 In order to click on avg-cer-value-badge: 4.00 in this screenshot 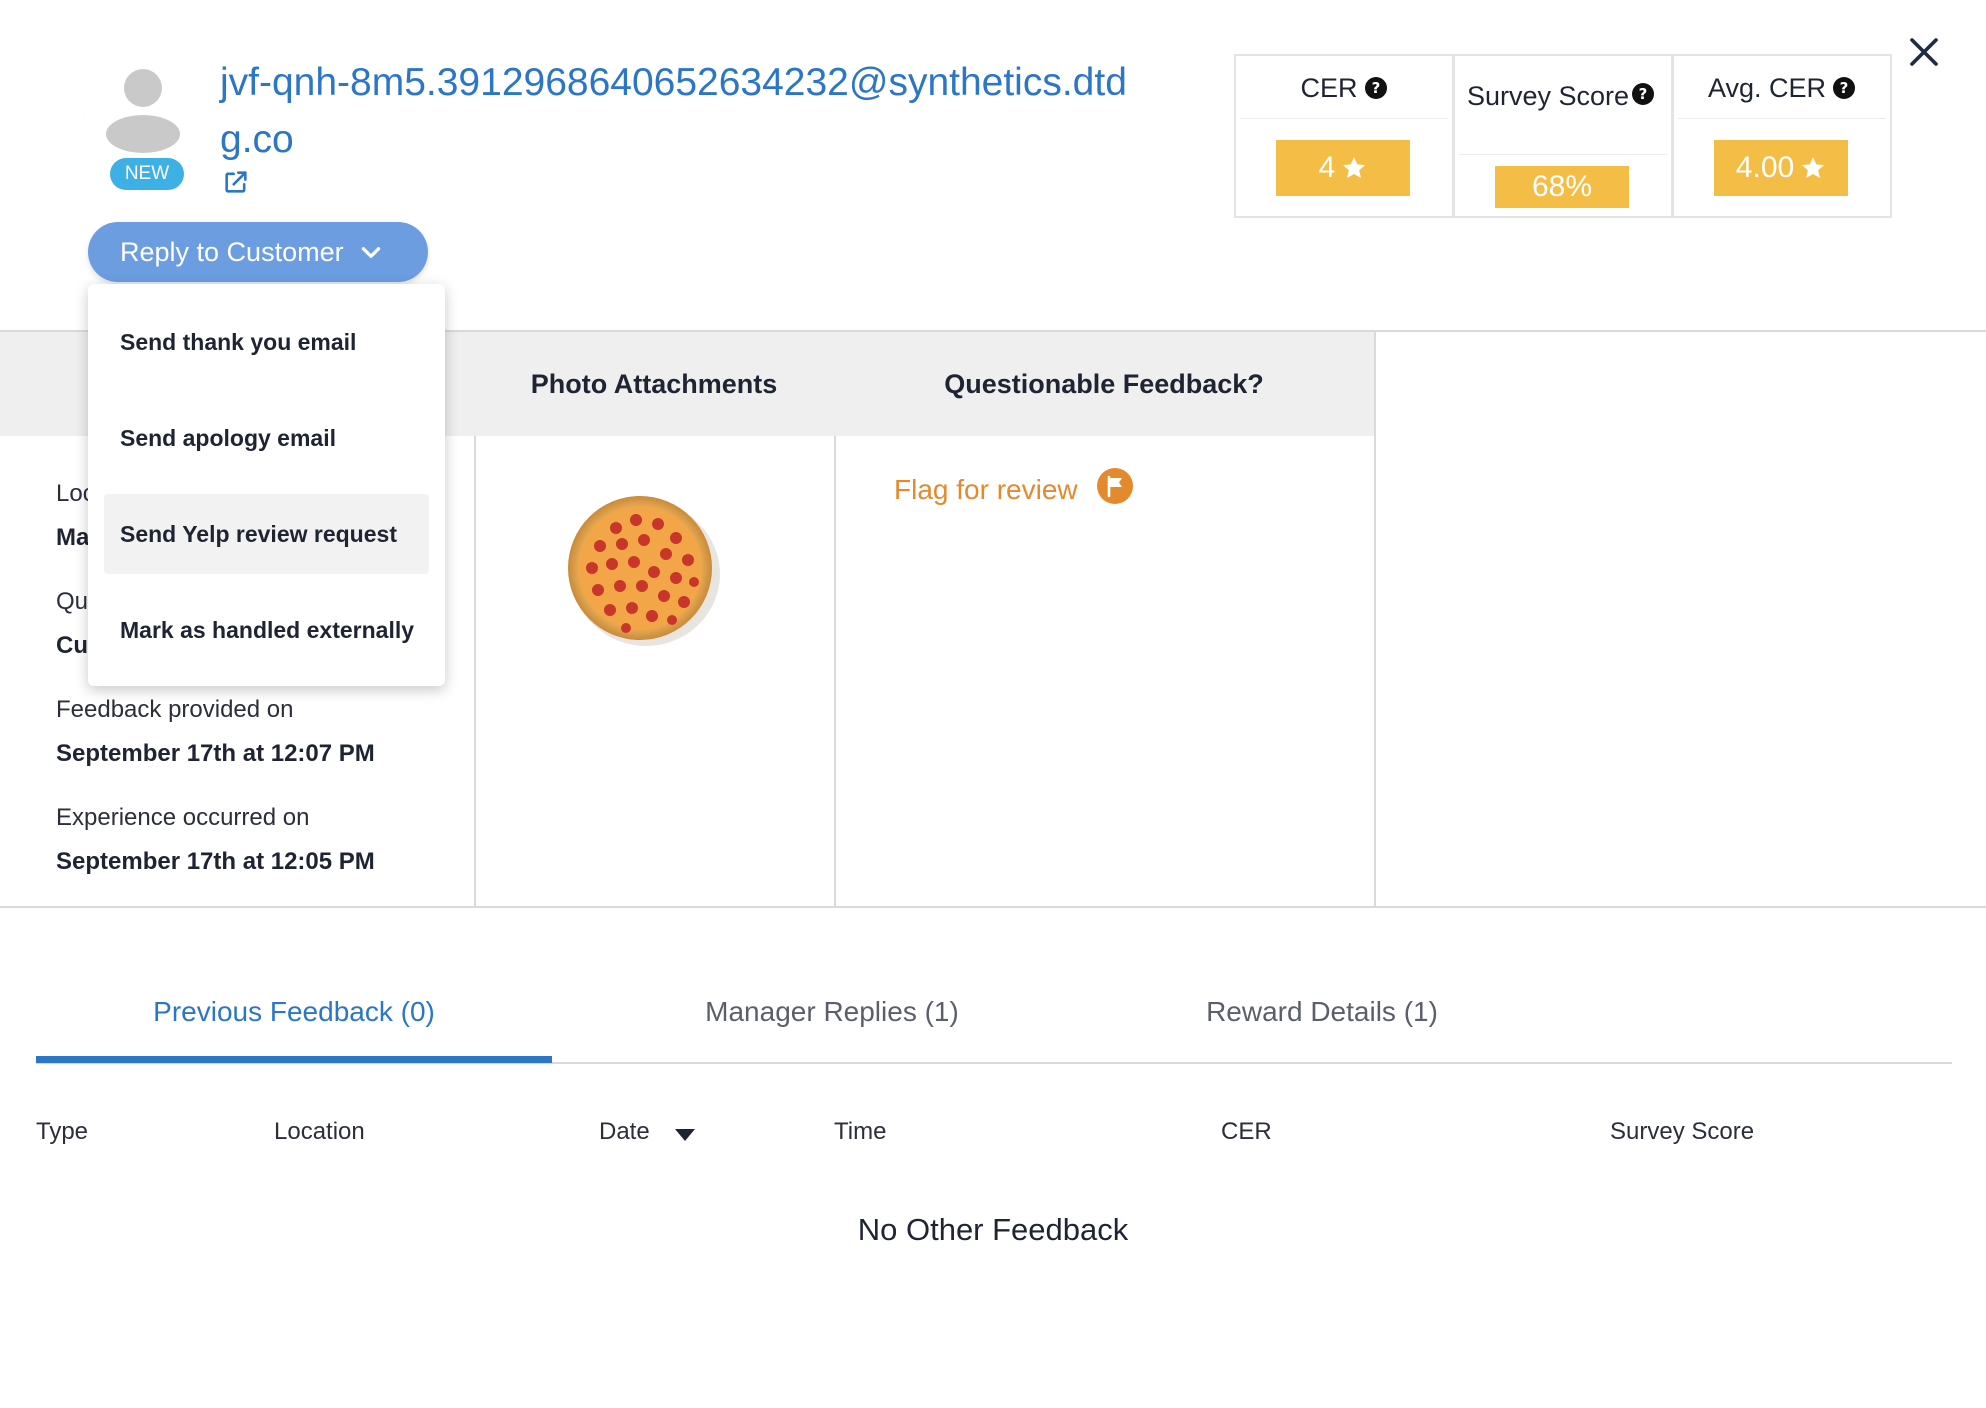, I will do `click(1781, 168)`.